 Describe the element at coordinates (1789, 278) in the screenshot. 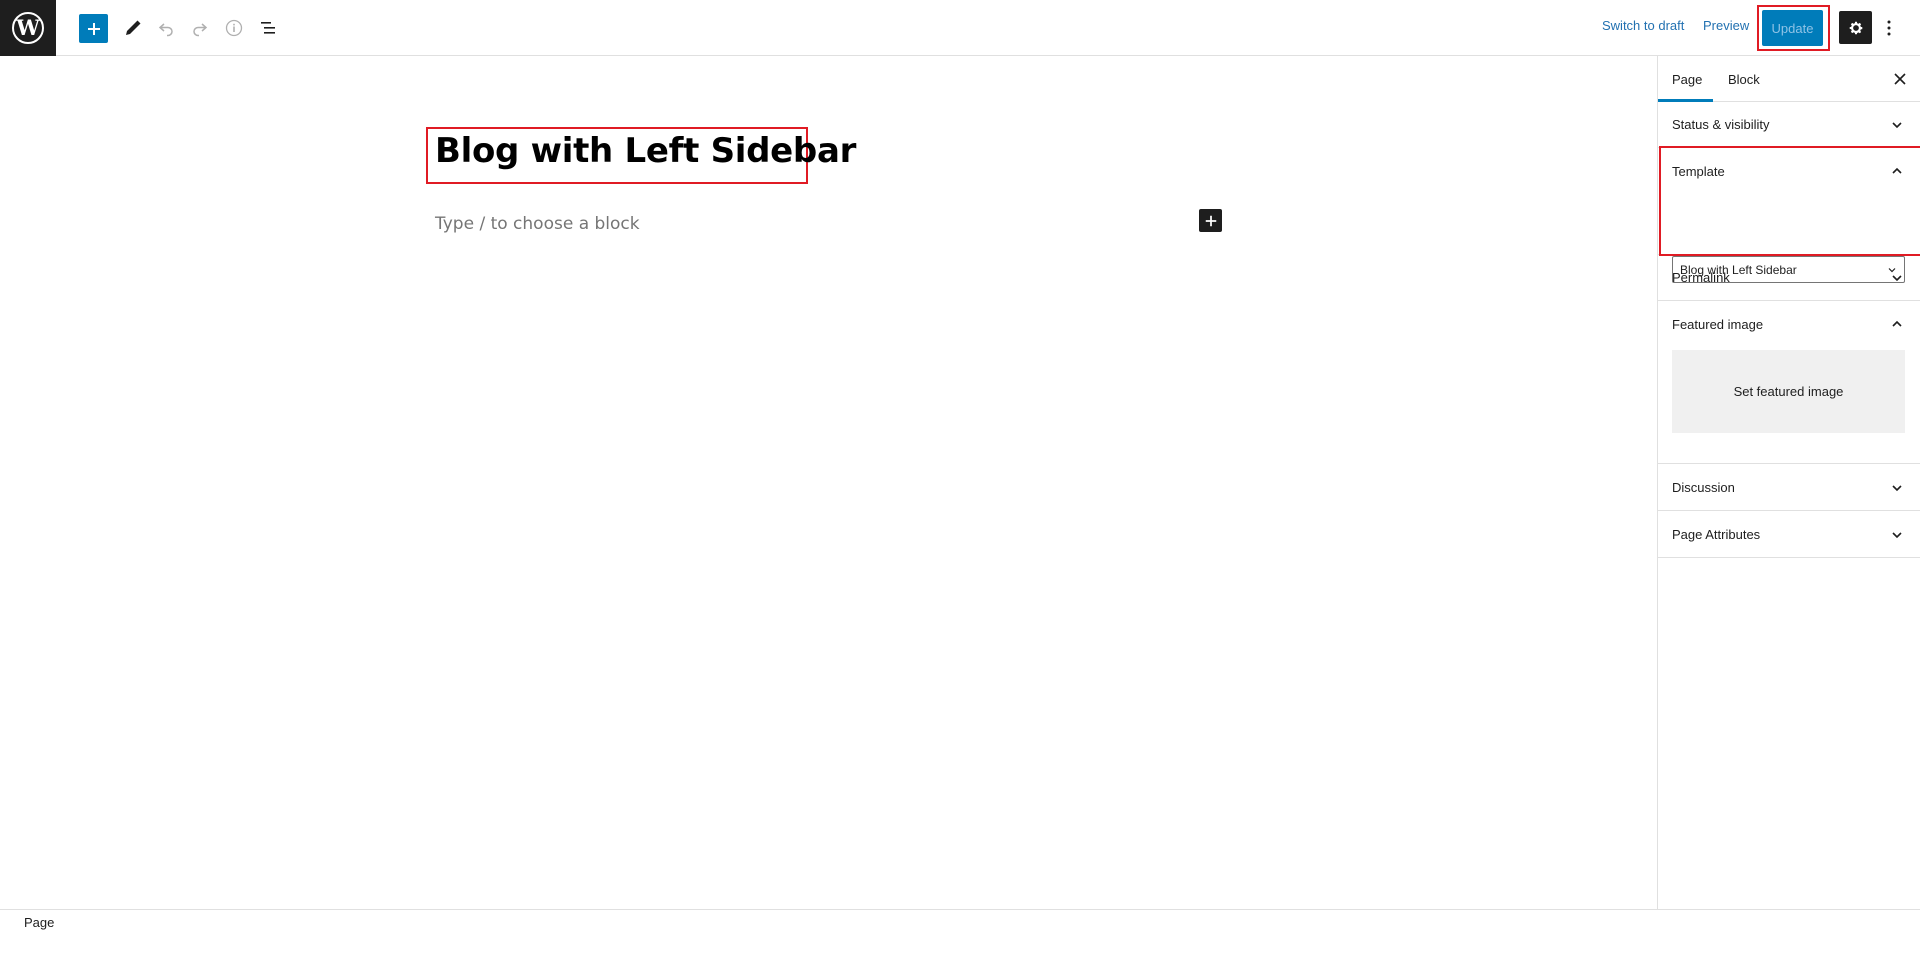

I see `panel-permalink: Permalink` at that location.